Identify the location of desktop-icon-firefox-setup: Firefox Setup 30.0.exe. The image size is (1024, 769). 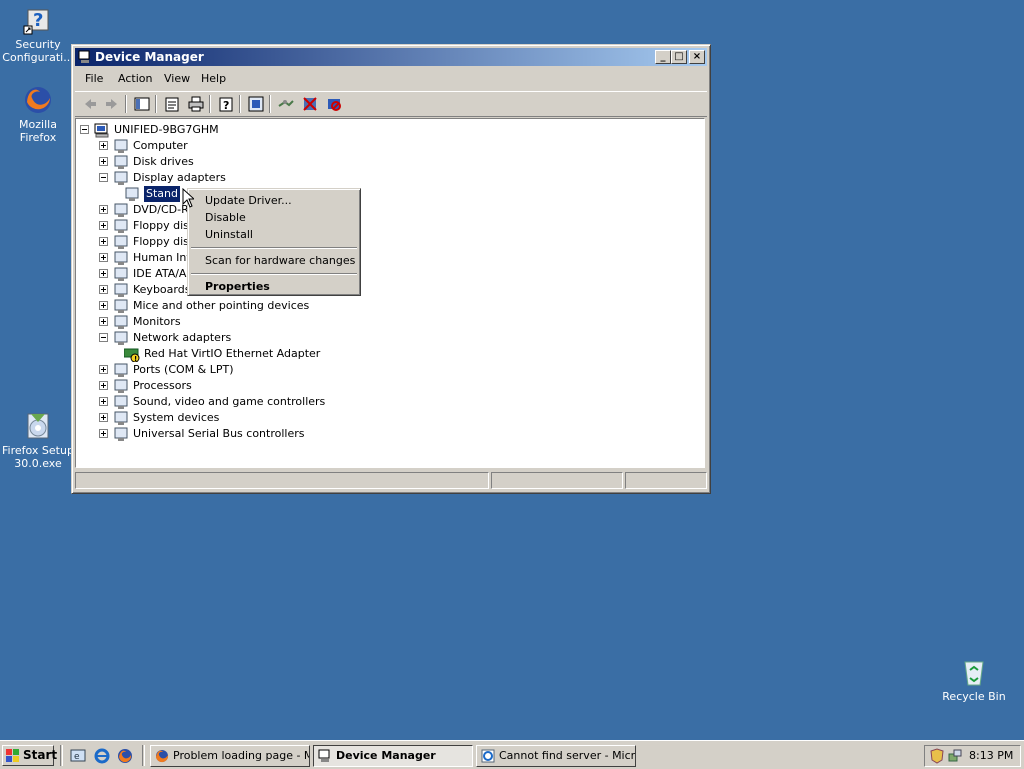
(38, 440).